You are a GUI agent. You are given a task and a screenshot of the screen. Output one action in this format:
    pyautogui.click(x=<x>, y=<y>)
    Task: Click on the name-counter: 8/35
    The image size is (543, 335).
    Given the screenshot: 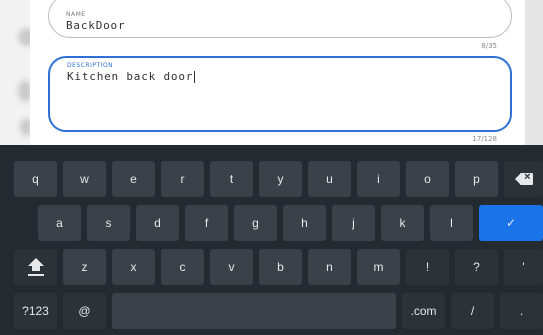 What is the action you would take?
    pyautogui.click(x=489, y=46)
    